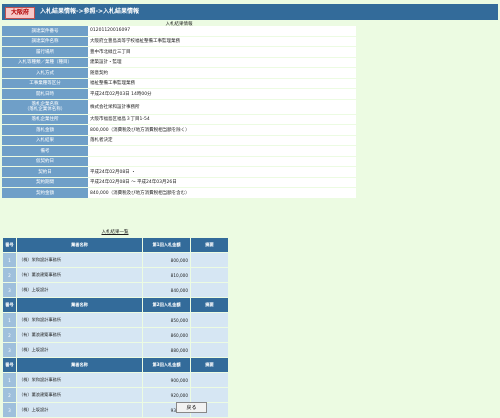  I want to click on bid-row: 1 （株）栄和設計事務所 800,000, so click(115, 260).